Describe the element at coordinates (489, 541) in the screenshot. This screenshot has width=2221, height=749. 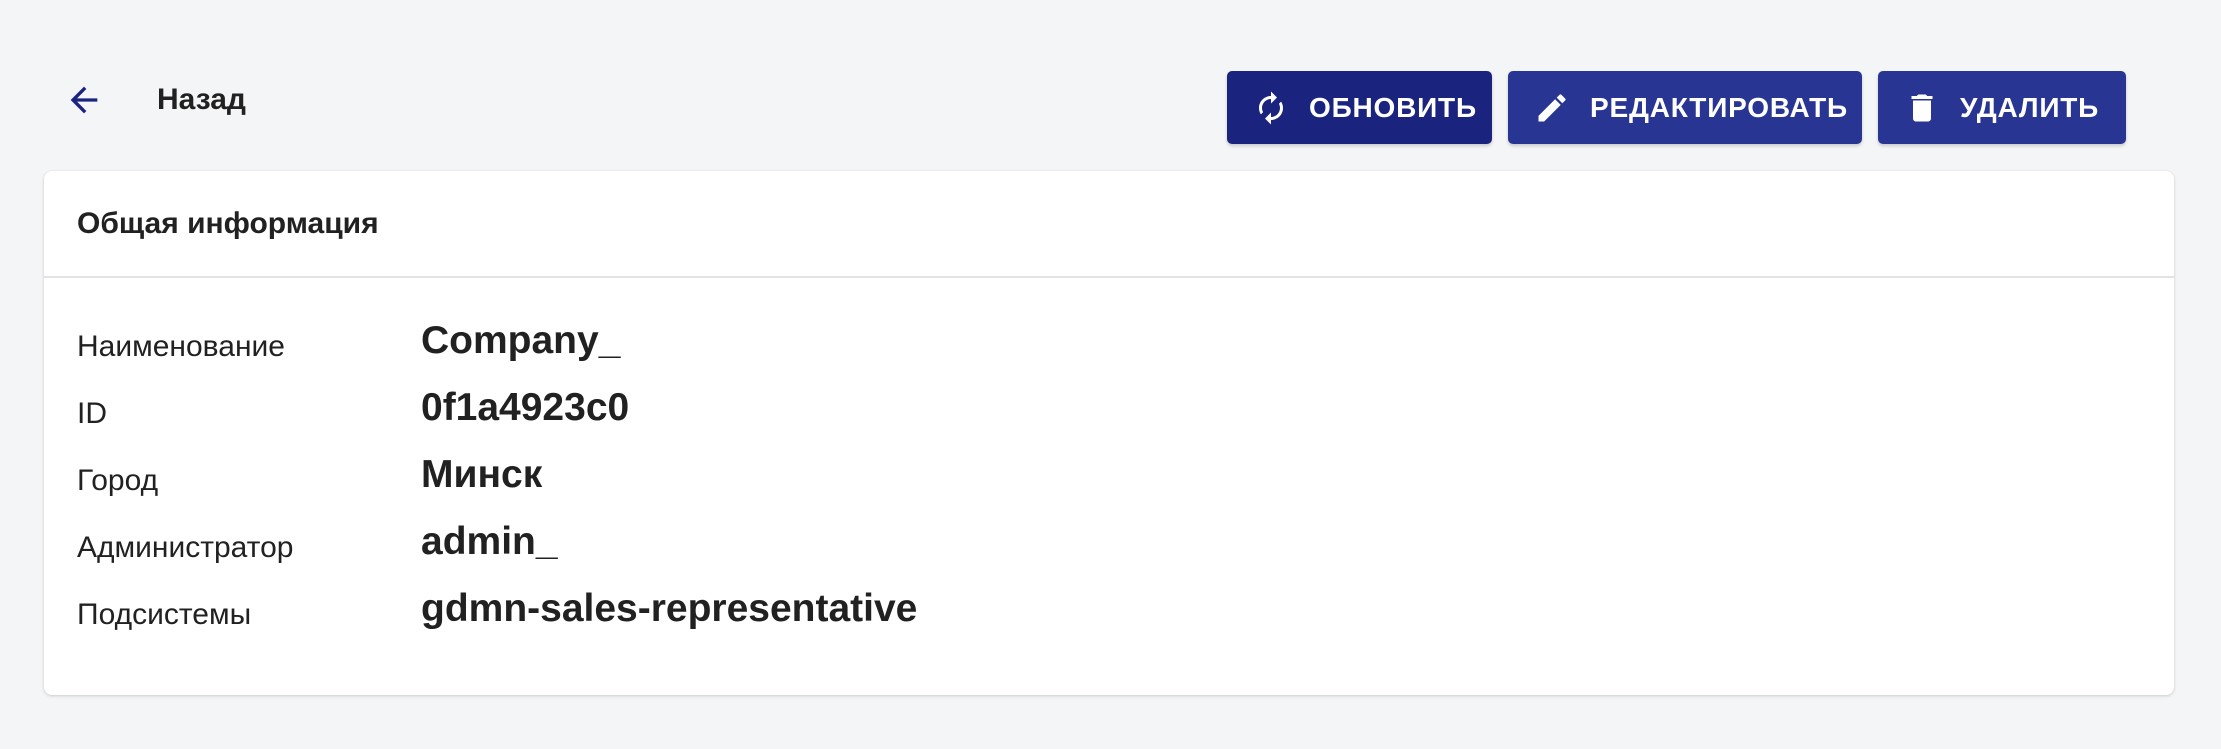
I see `field-value: admin_` at that location.